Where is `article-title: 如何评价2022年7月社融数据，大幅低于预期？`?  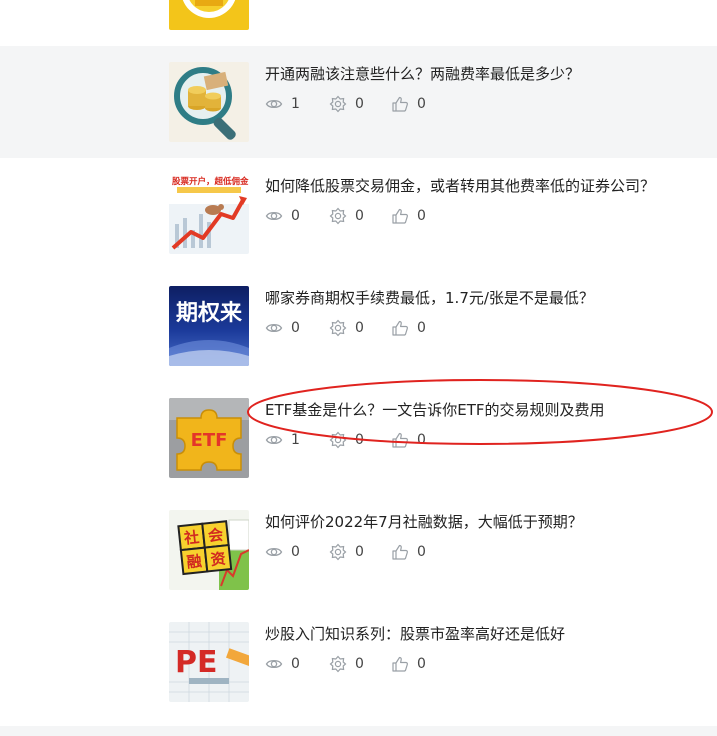 article-title: 如何评价2022年7月社融数据，大幅低于预期？ is located at coordinates (424, 522).